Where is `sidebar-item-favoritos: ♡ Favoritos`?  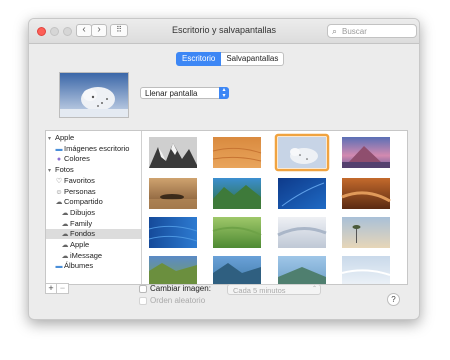
sidebar-item-favoritos: ♡ Favoritos is located at coordinates (74, 181).